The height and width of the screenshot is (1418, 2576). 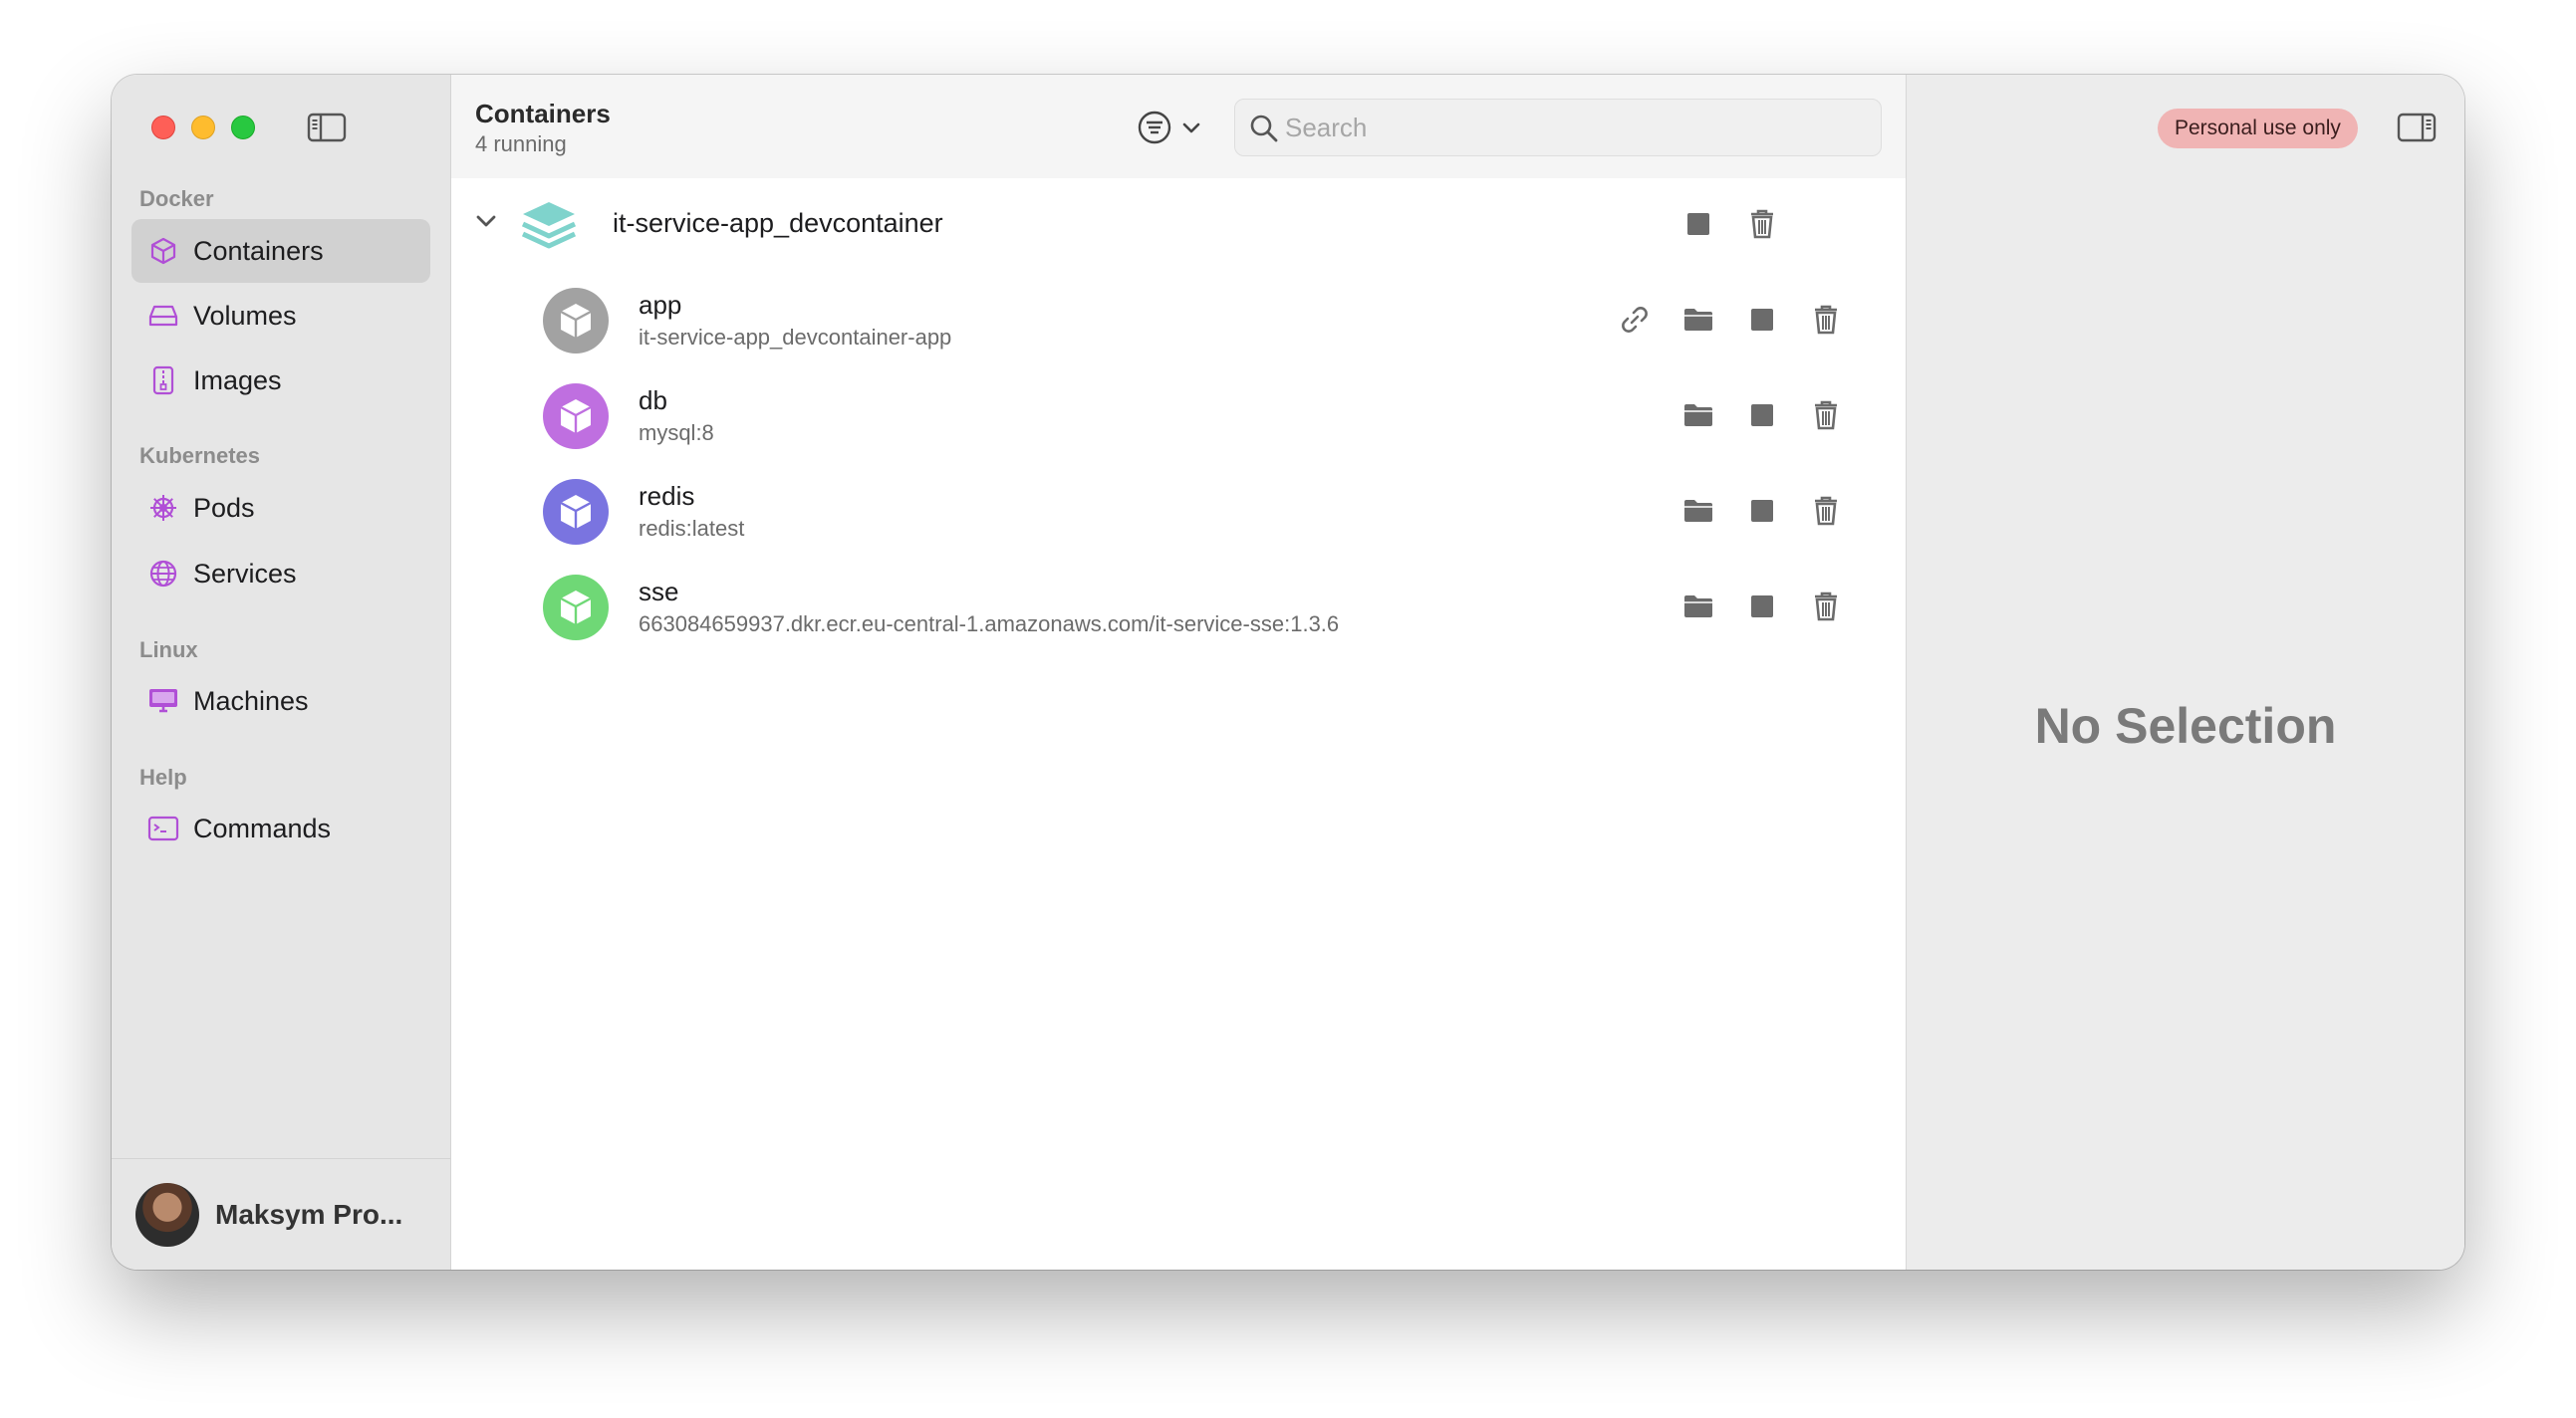 I want to click on inspector-toggle-icon, so click(x=2417, y=130).